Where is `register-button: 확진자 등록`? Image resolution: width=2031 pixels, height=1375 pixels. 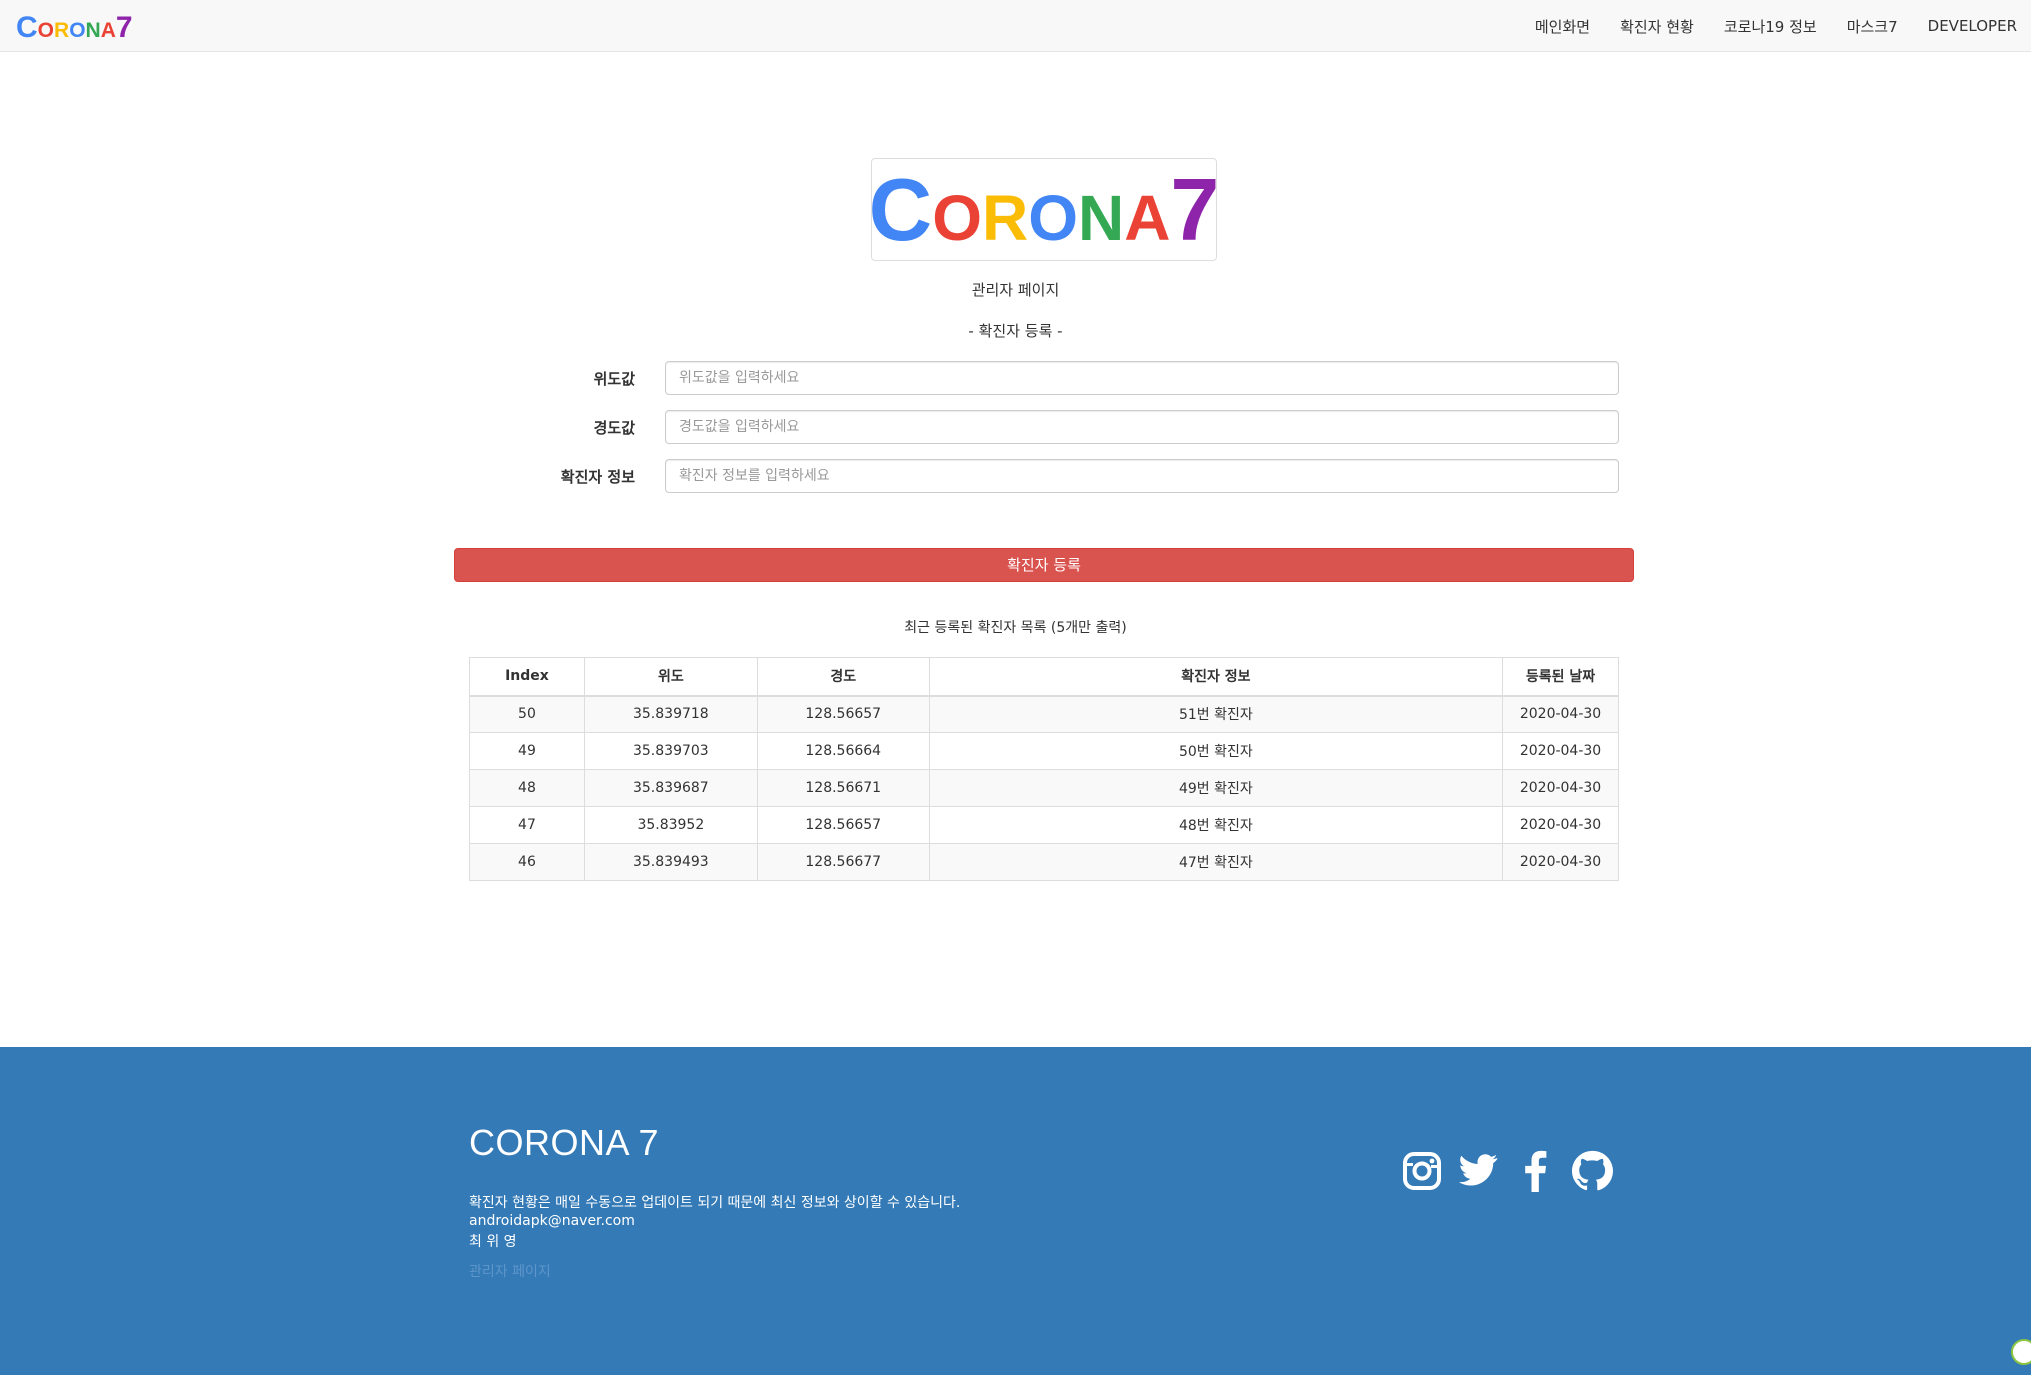
register-button: 확진자 등록 is located at coordinates (1044, 565).